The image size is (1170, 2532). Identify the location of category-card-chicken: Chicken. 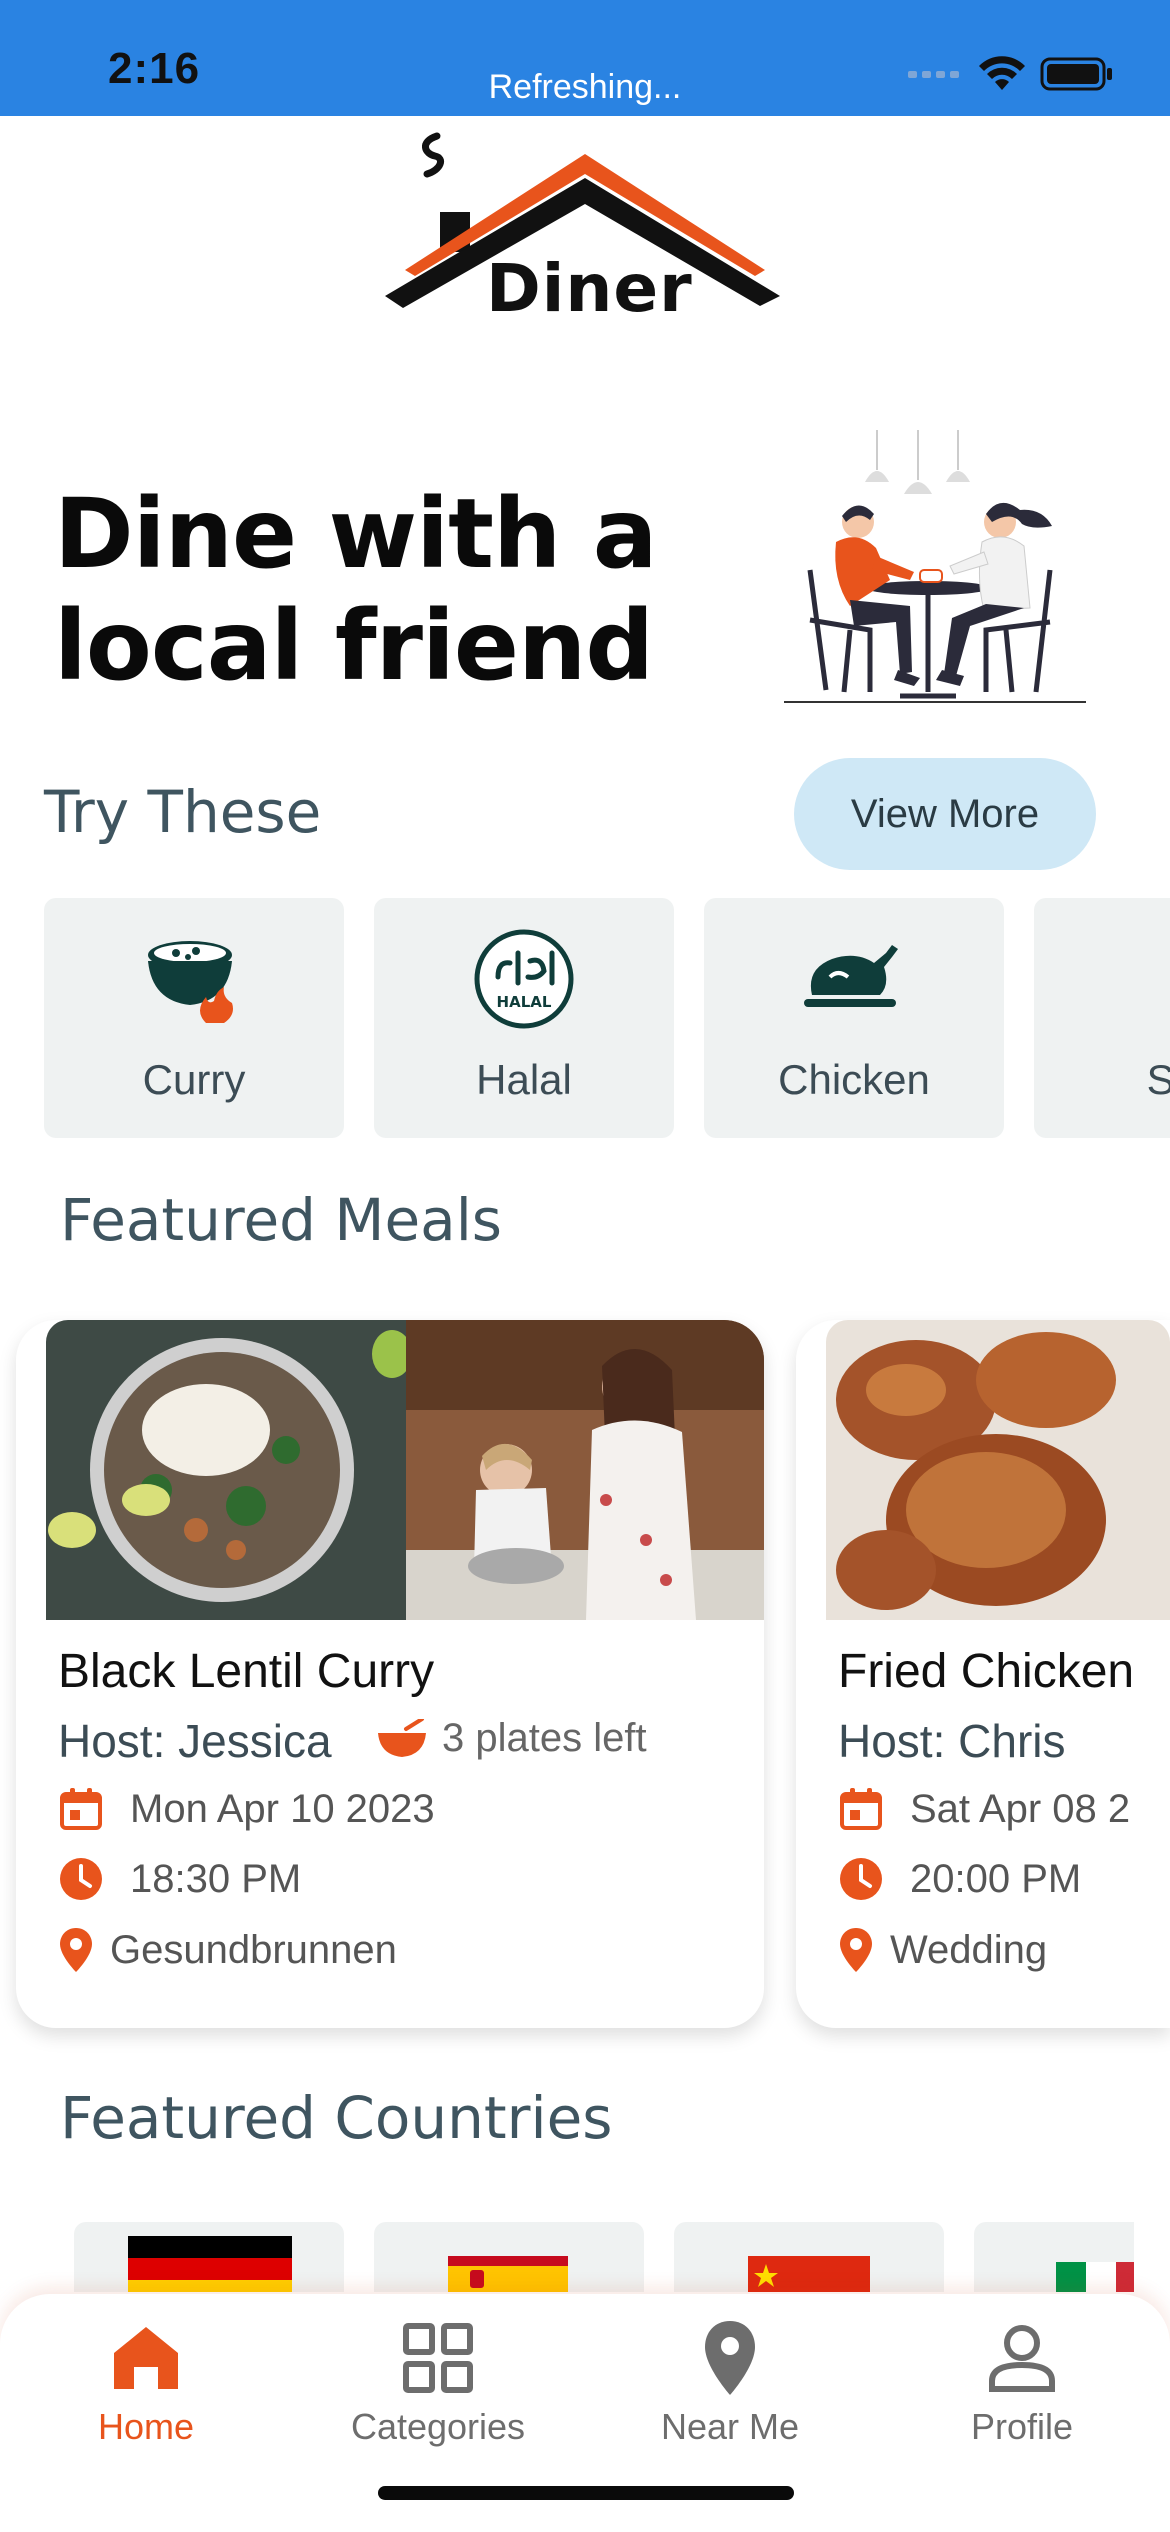
(854, 1018).